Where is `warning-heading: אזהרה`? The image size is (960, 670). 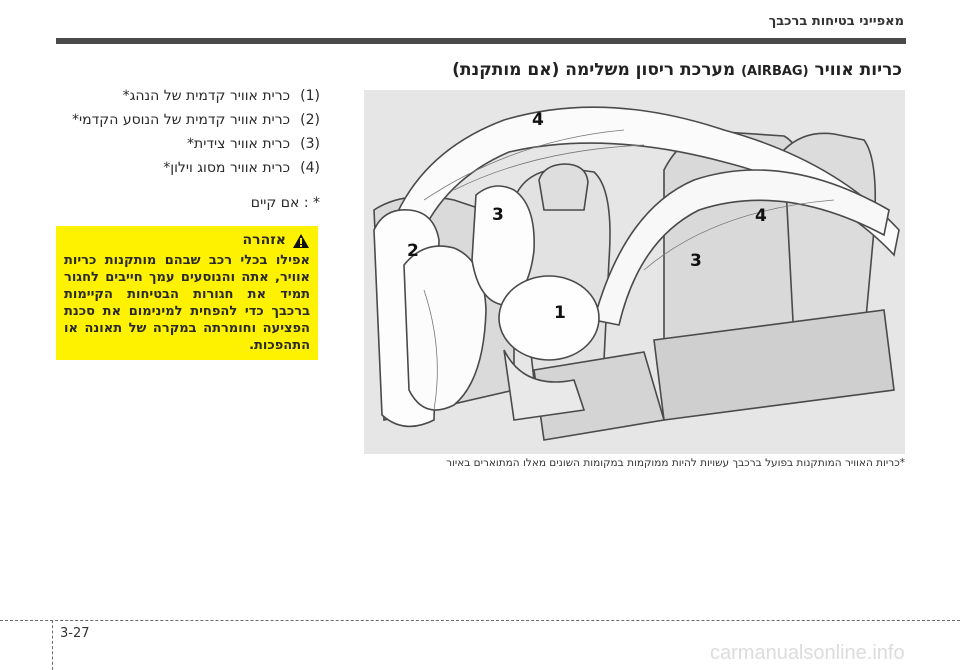 warning-heading: אזהרה is located at coordinates (187, 240).